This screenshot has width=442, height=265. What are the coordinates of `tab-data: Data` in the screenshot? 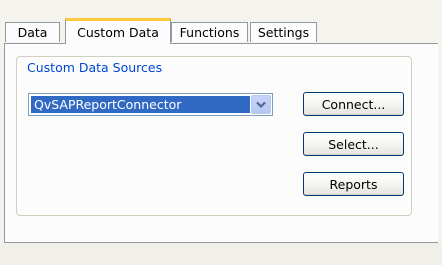 It's located at (32, 32).